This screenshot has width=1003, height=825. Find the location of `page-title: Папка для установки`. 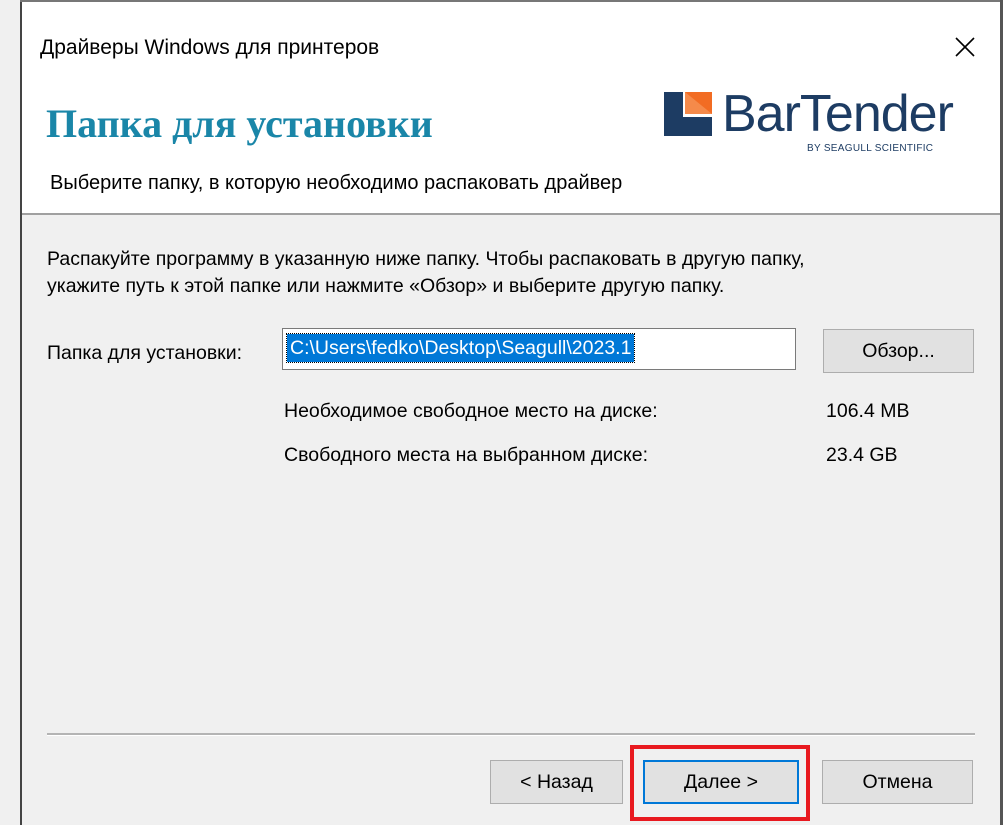

page-title: Папка для установки is located at coordinates (239, 123).